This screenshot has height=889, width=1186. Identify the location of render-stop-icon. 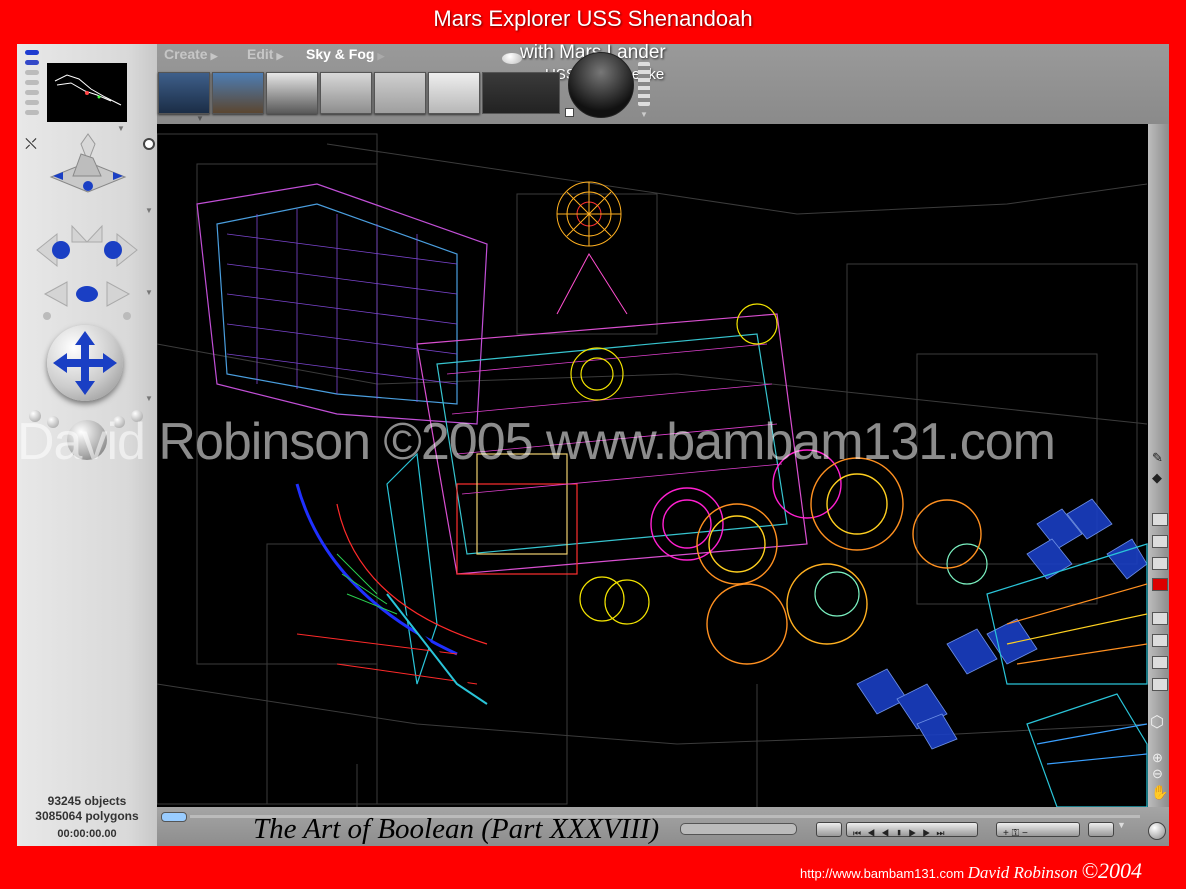
(1160, 584).